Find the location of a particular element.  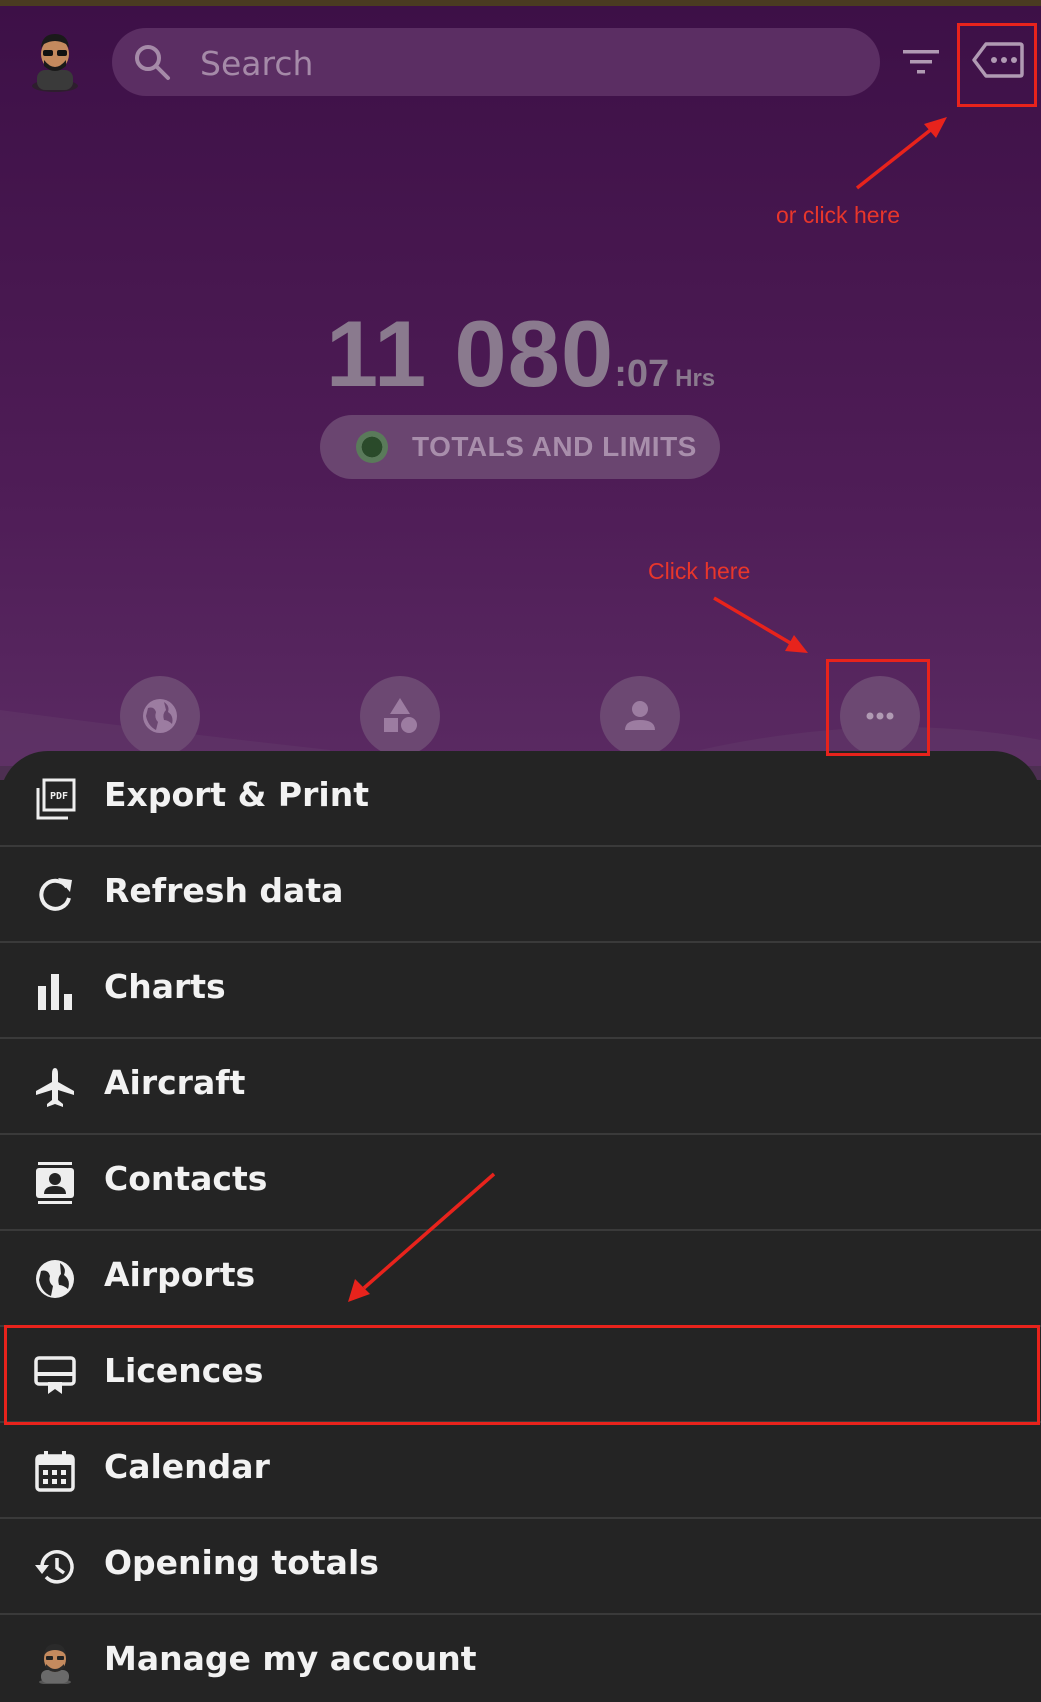

total-hours-main: 11 080 is located at coordinates (470, 353).